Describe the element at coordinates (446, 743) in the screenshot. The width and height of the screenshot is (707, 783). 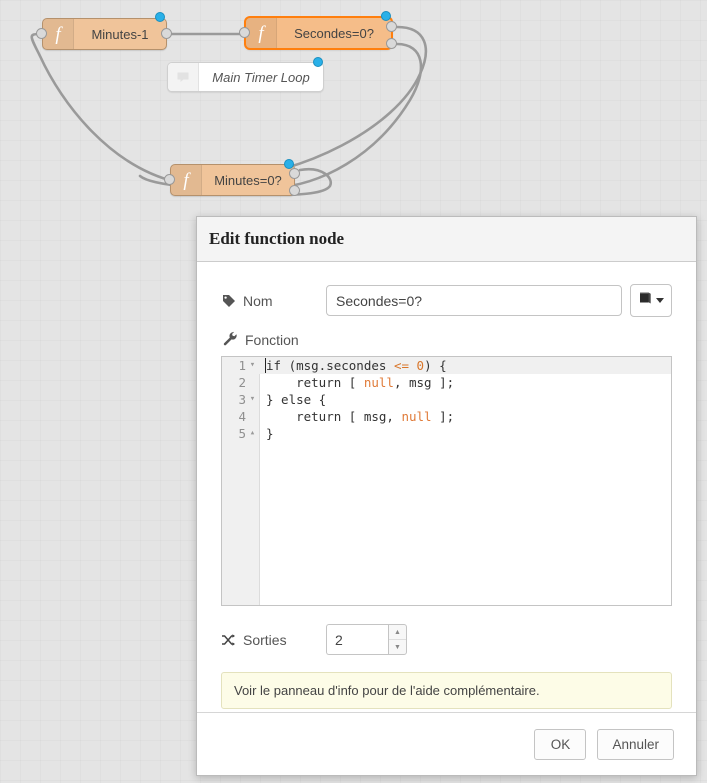
I see `dialog-footer: OK Annuler` at that location.